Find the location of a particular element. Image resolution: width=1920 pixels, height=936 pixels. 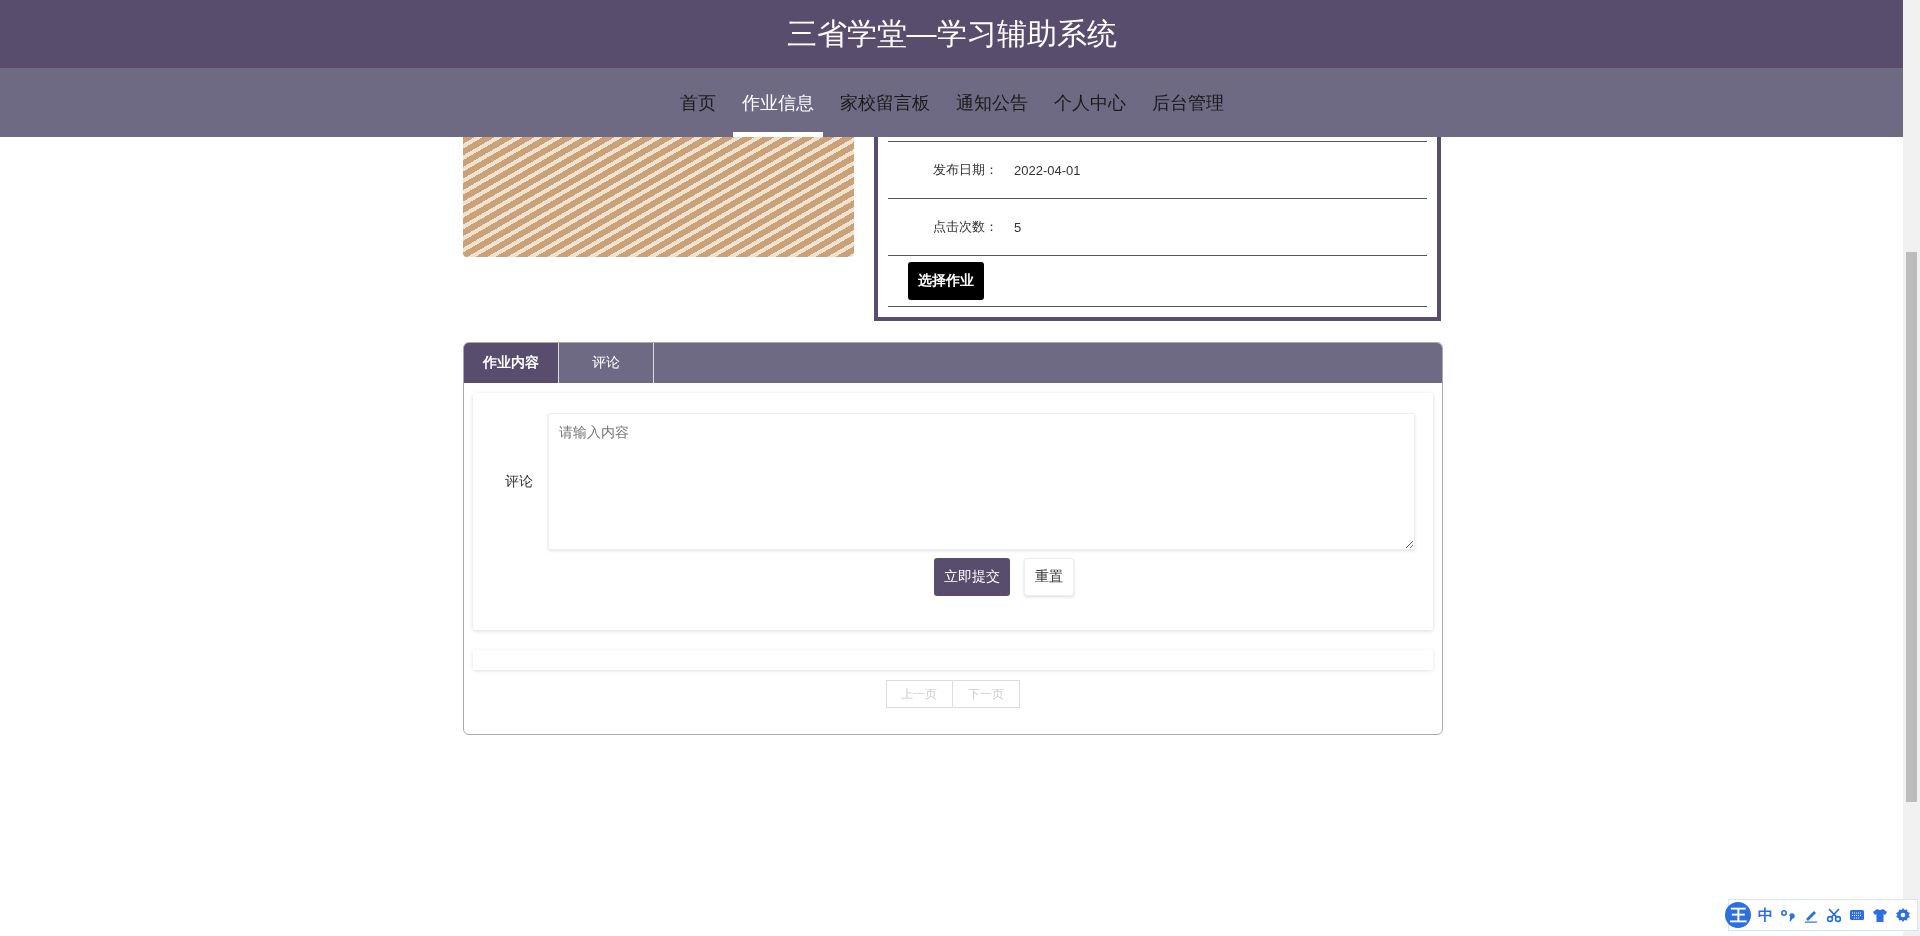

field-value: 5 is located at coordinates (1018, 227).